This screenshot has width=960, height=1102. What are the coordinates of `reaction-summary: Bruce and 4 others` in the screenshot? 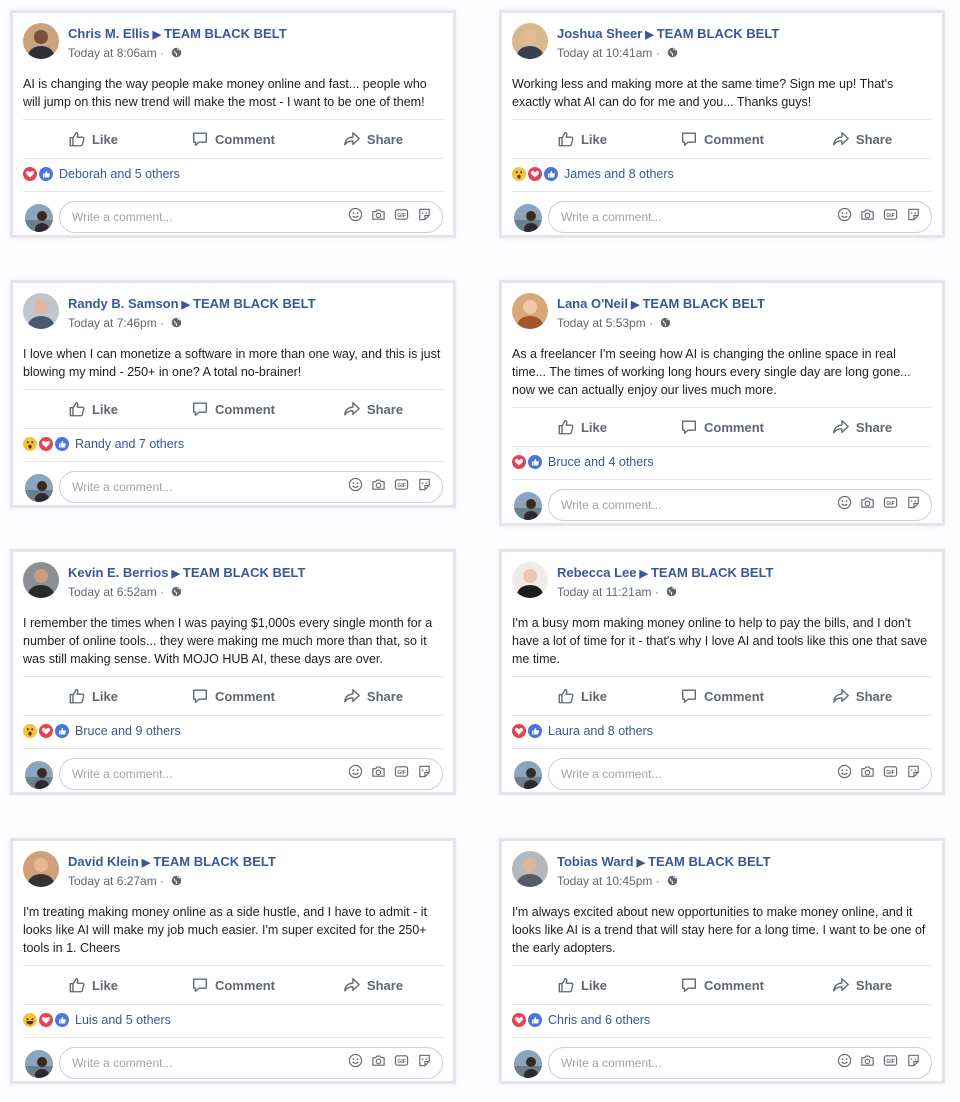 It's located at (722, 462).